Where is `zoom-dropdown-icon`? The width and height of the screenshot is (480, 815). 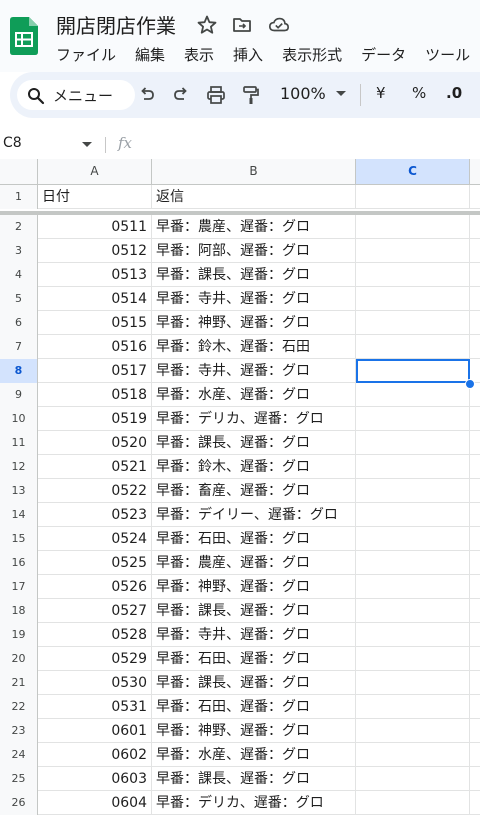 zoom-dropdown-icon is located at coordinates (341, 94).